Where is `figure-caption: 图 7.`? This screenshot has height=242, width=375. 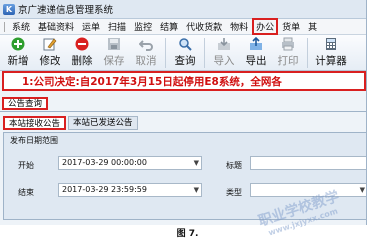 figure-caption: 图 7. is located at coordinates (187, 234).